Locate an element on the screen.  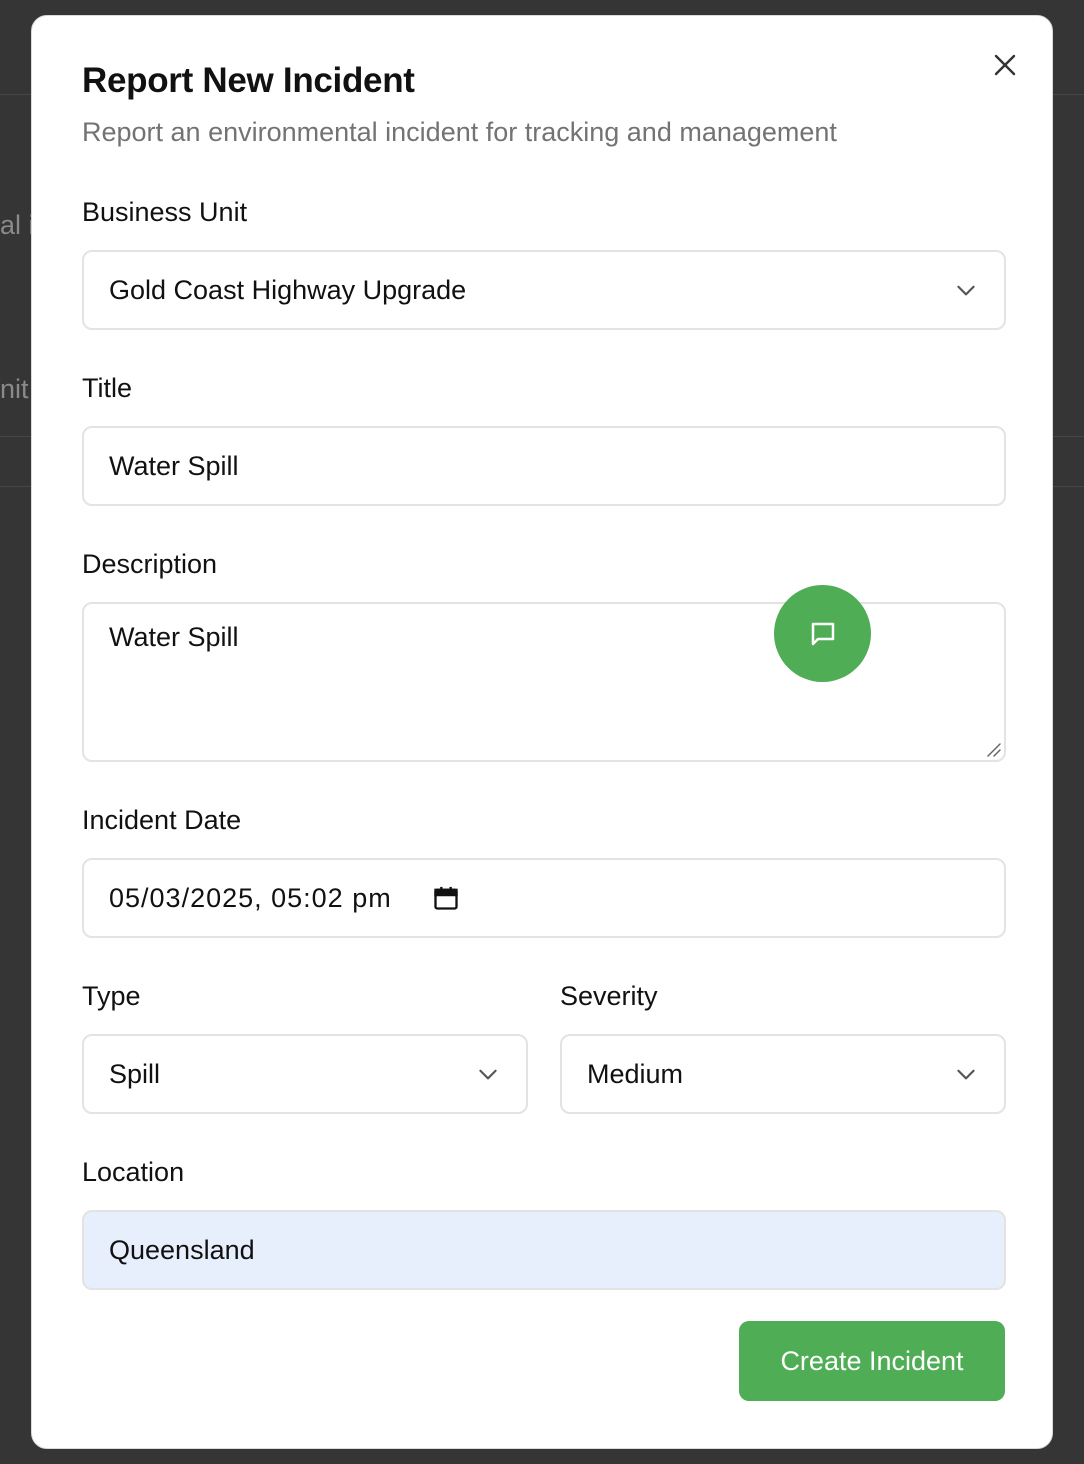
title-value: Water Spill is located at coordinates (174, 465).